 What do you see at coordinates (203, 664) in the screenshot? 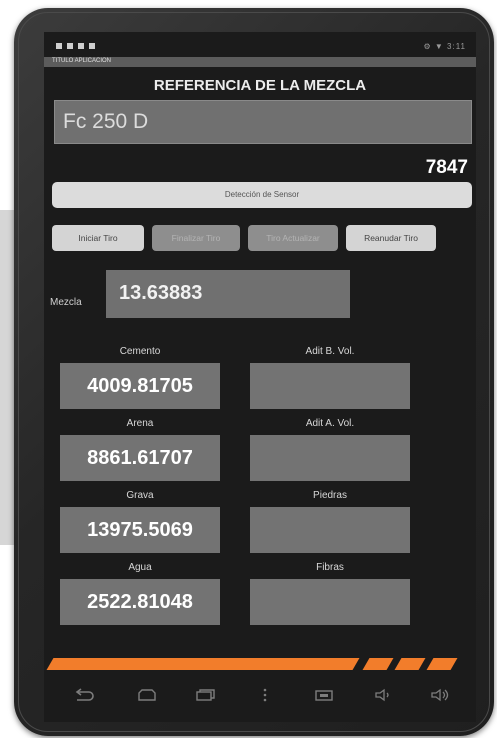
I see `accent-bar-main` at bounding box center [203, 664].